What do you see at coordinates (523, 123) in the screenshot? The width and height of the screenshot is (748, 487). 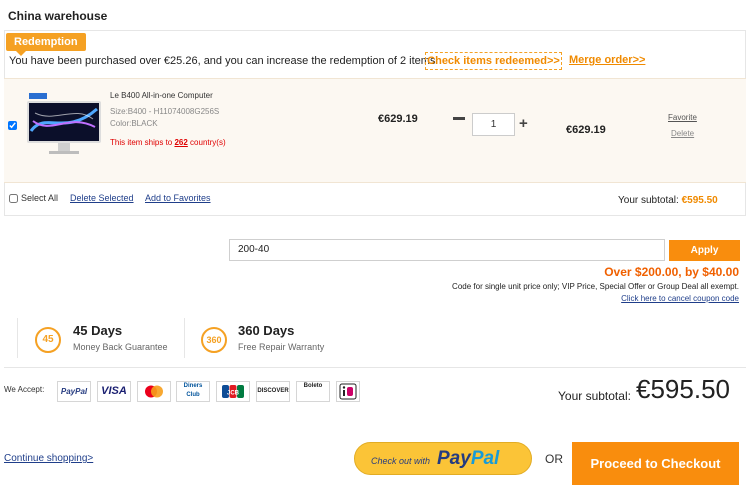 I see `quantity-increase-button: +` at bounding box center [523, 123].